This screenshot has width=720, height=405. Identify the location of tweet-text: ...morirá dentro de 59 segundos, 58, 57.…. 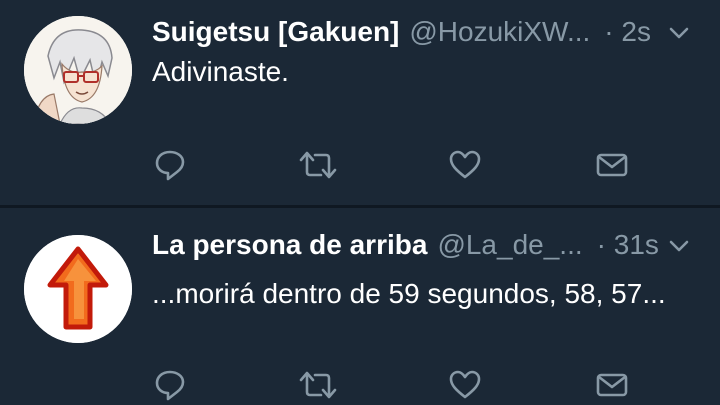
(409, 293).